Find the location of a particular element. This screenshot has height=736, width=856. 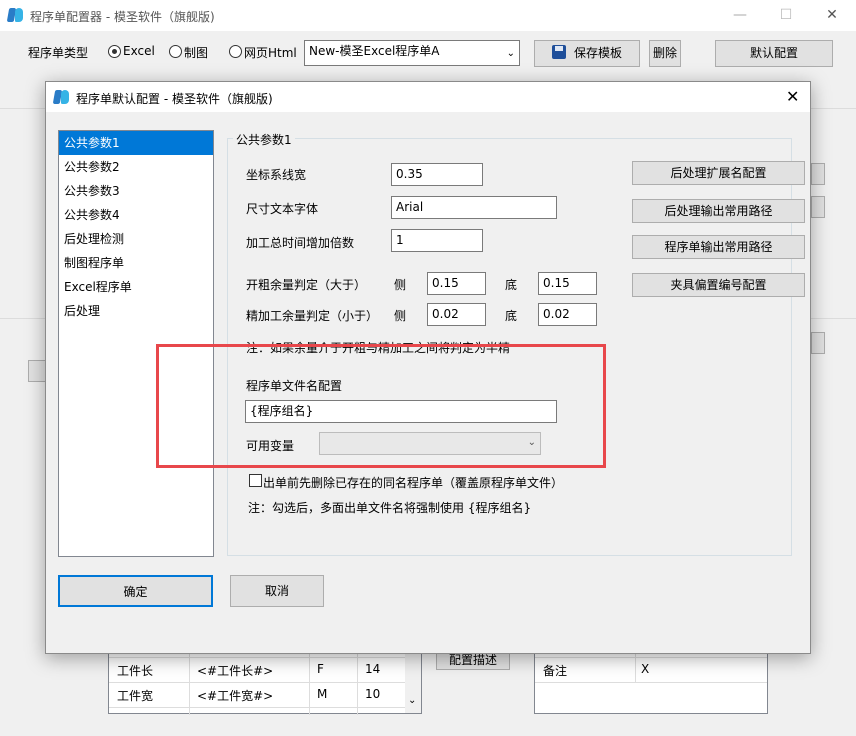

variables-table: 工件长 <#工件长#> F 14 工件宽 <#工件宽#> M 10 ⌄ is located at coordinates (265, 682).